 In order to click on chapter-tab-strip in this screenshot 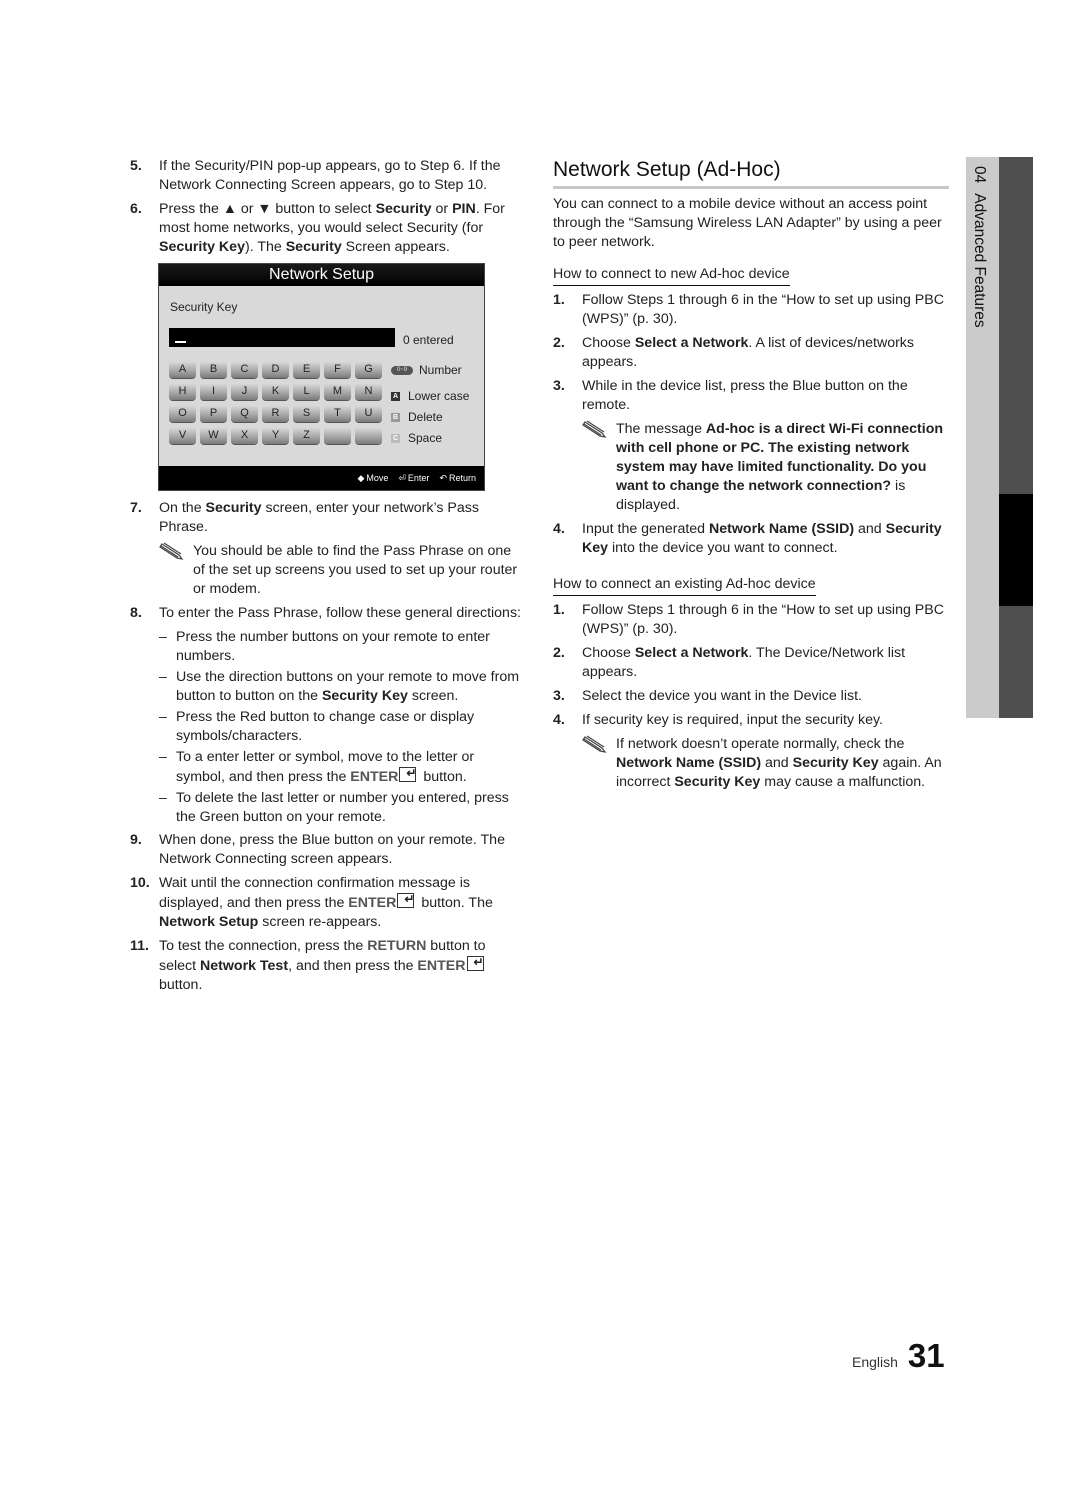, I will do `click(1016, 437)`.